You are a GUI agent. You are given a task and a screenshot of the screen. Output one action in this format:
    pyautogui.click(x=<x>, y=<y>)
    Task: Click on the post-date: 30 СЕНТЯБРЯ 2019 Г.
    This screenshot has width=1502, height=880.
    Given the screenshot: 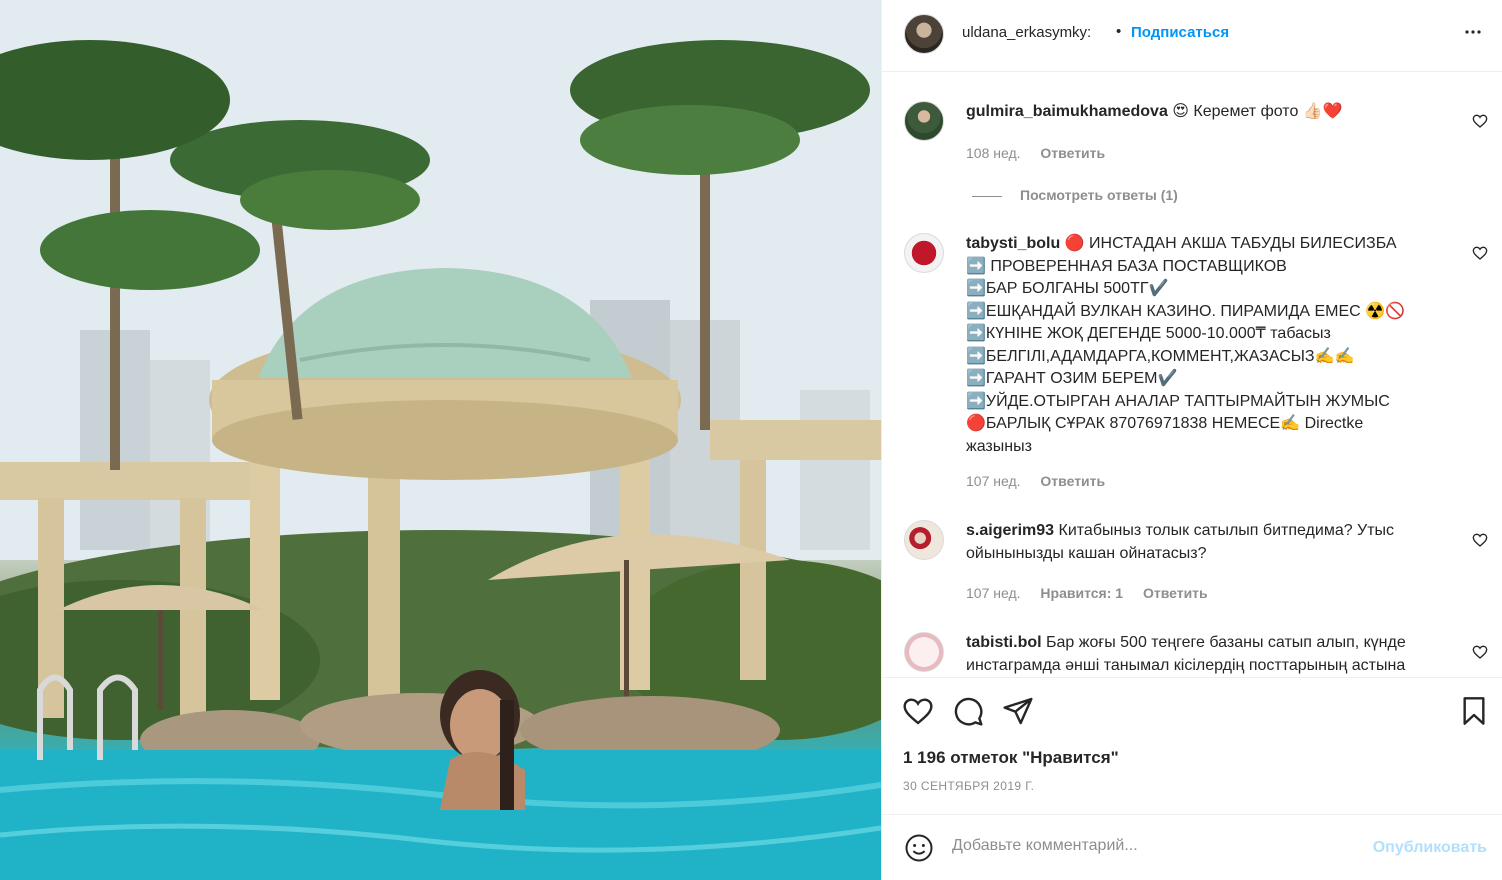 What is the action you would take?
    pyautogui.click(x=968, y=786)
    